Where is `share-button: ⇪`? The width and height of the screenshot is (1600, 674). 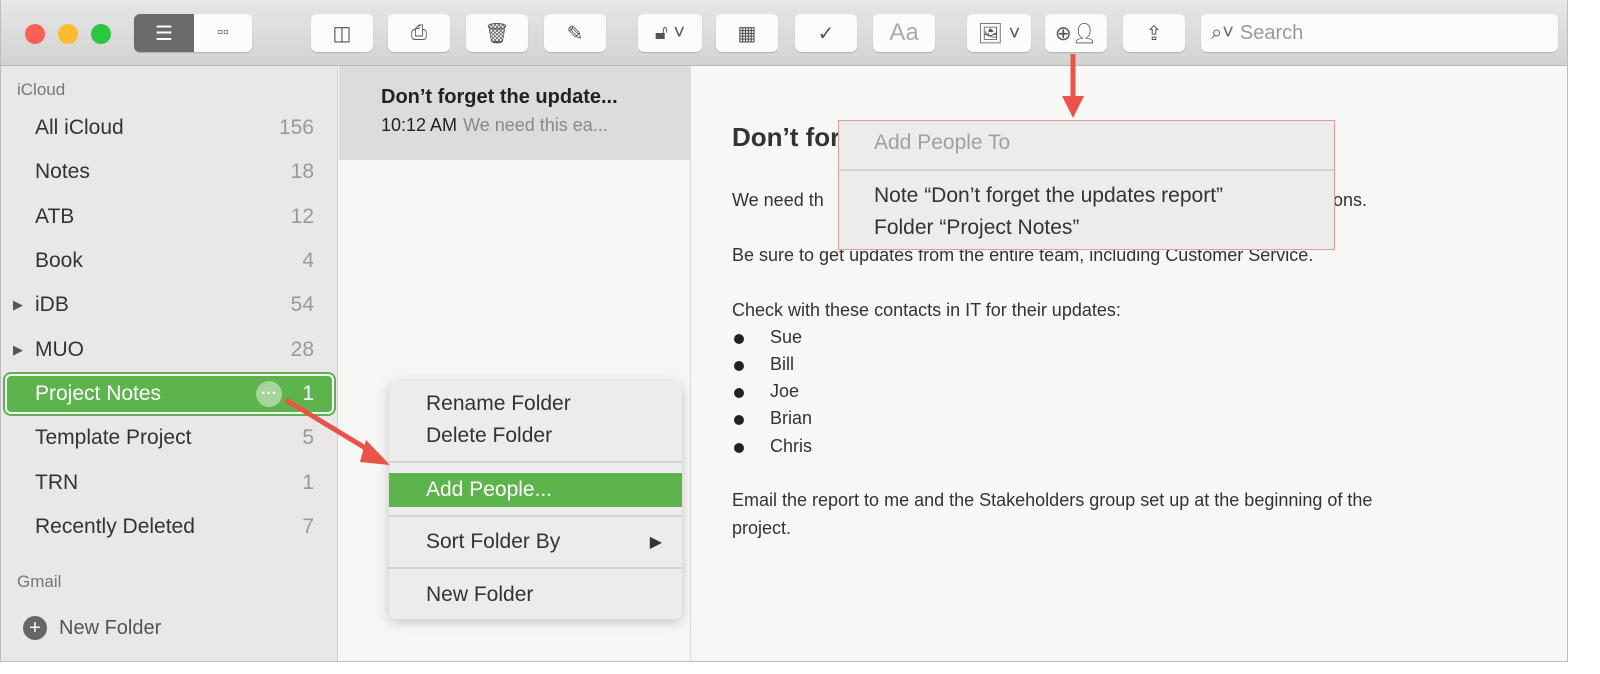
share-button: ⇪ is located at coordinates (1154, 33).